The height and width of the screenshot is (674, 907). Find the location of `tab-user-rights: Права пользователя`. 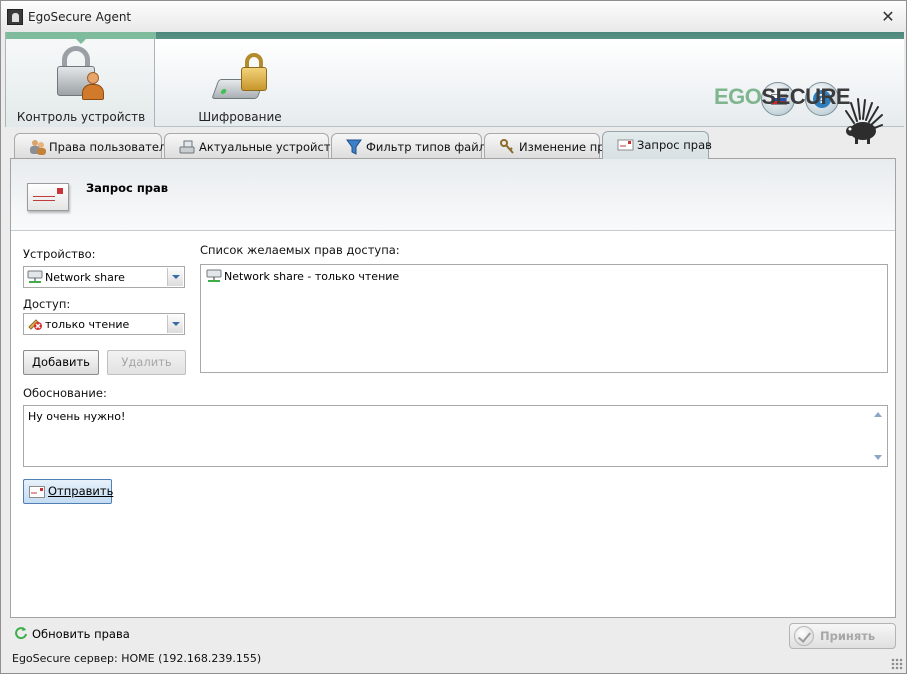

tab-user-rights: Права пользователя is located at coordinates (93, 146).